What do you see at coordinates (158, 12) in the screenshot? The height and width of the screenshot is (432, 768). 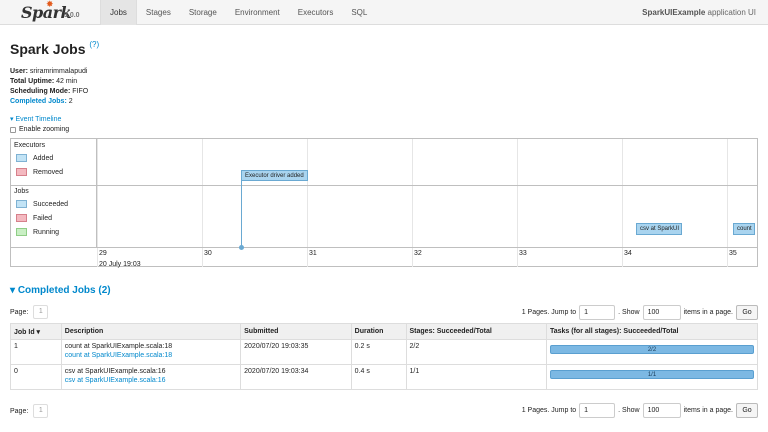 I see `tab-stages: Stages` at bounding box center [158, 12].